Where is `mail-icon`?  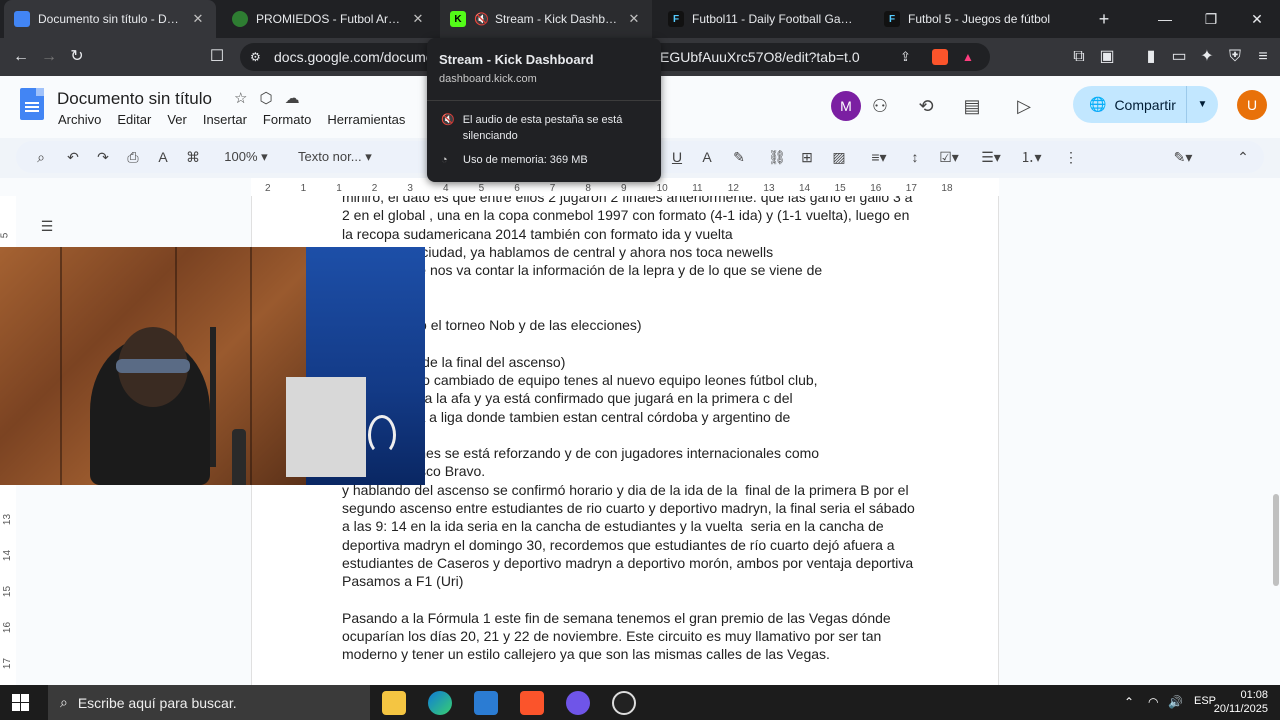
mail-icon is located at coordinates (486, 703).